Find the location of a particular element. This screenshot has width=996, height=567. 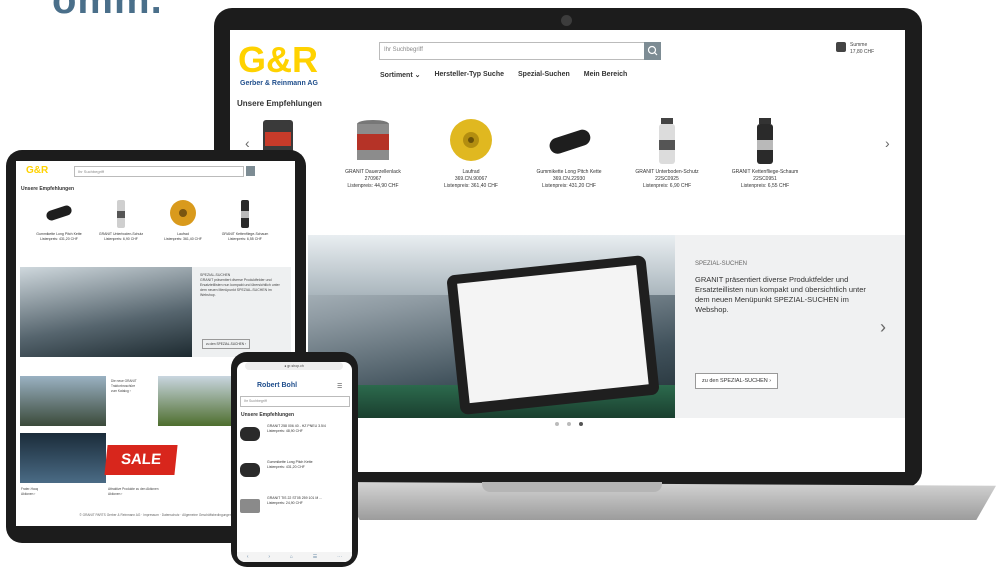

cart-summary: Summe 17,80 CHF is located at coordinates (862, 49).